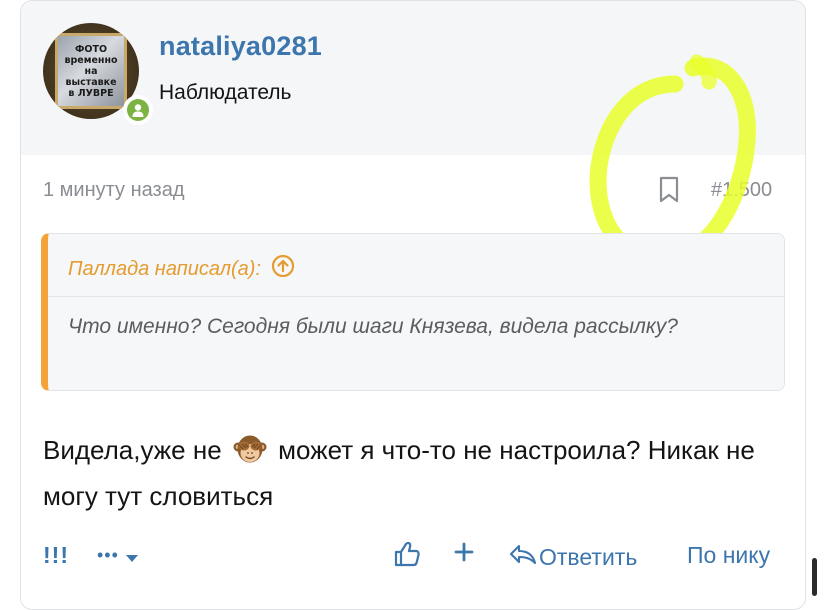  I want to click on online-status-badge, so click(138, 110).